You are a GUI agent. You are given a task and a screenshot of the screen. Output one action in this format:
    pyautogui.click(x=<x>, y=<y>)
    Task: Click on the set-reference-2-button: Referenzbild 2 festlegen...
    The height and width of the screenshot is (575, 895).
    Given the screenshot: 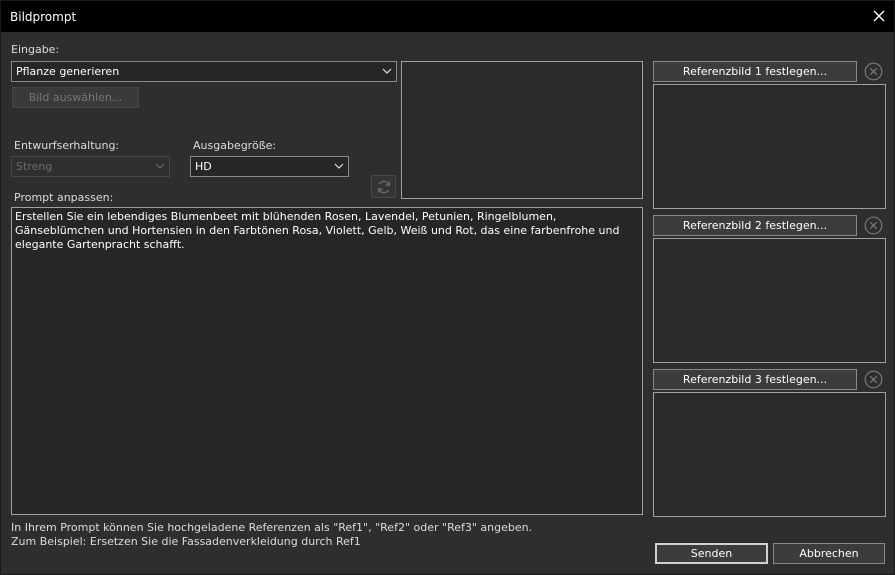 What is the action you would take?
    pyautogui.click(x=755, y=225)
    